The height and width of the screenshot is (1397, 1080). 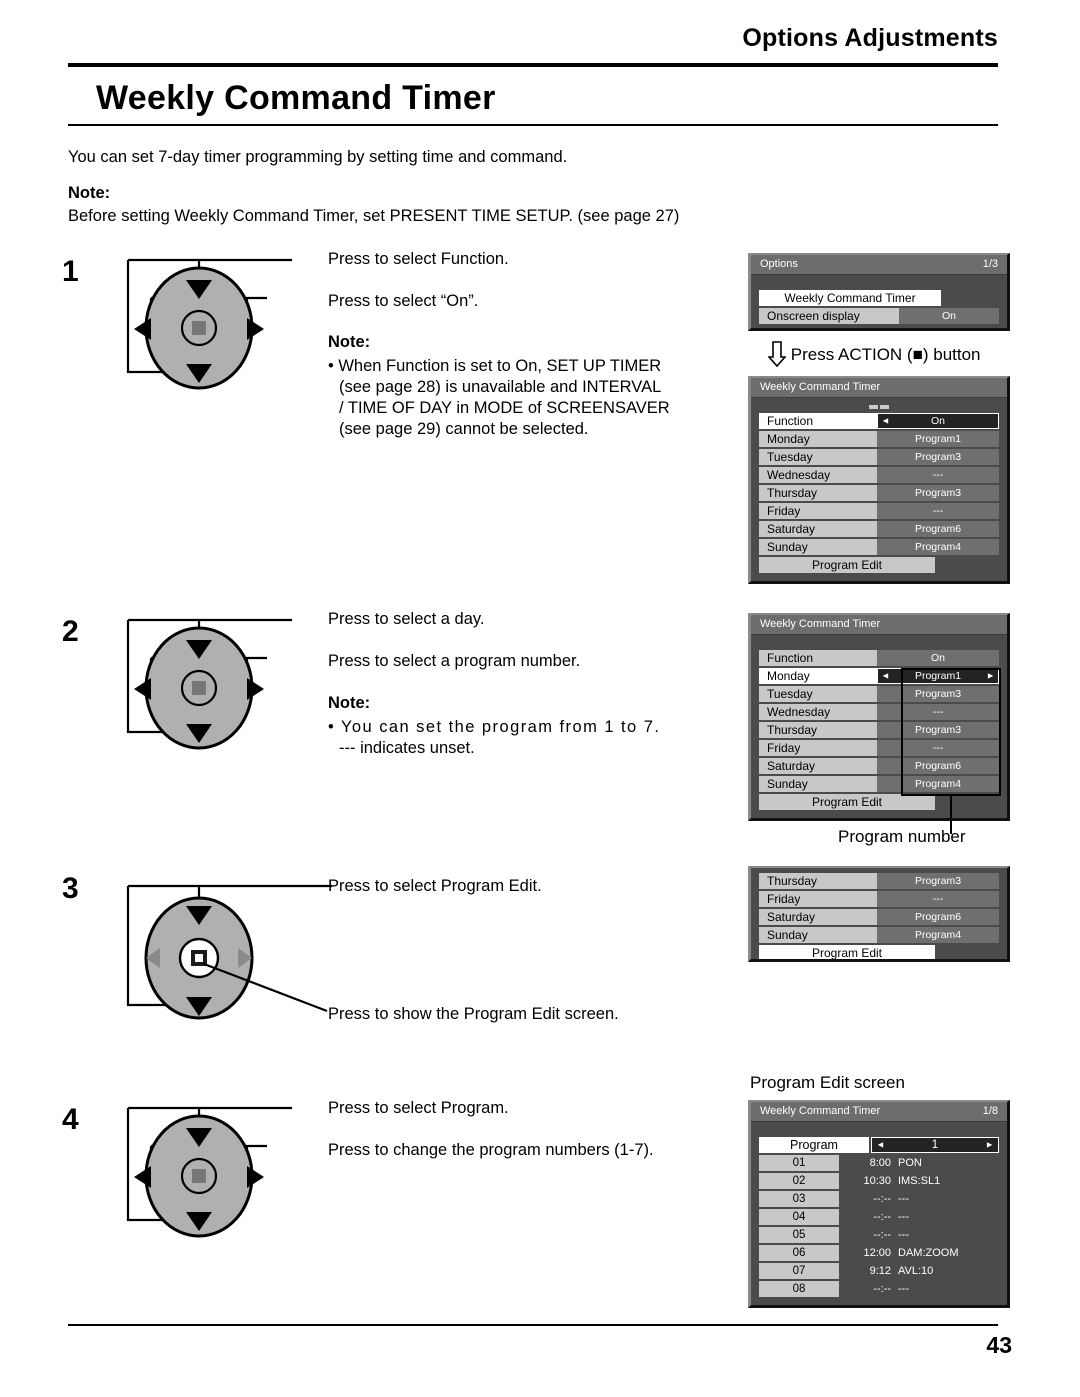 I want to click on osd-wct2-titlebar: Weekly Command Timer, so click(x=879, y=625).